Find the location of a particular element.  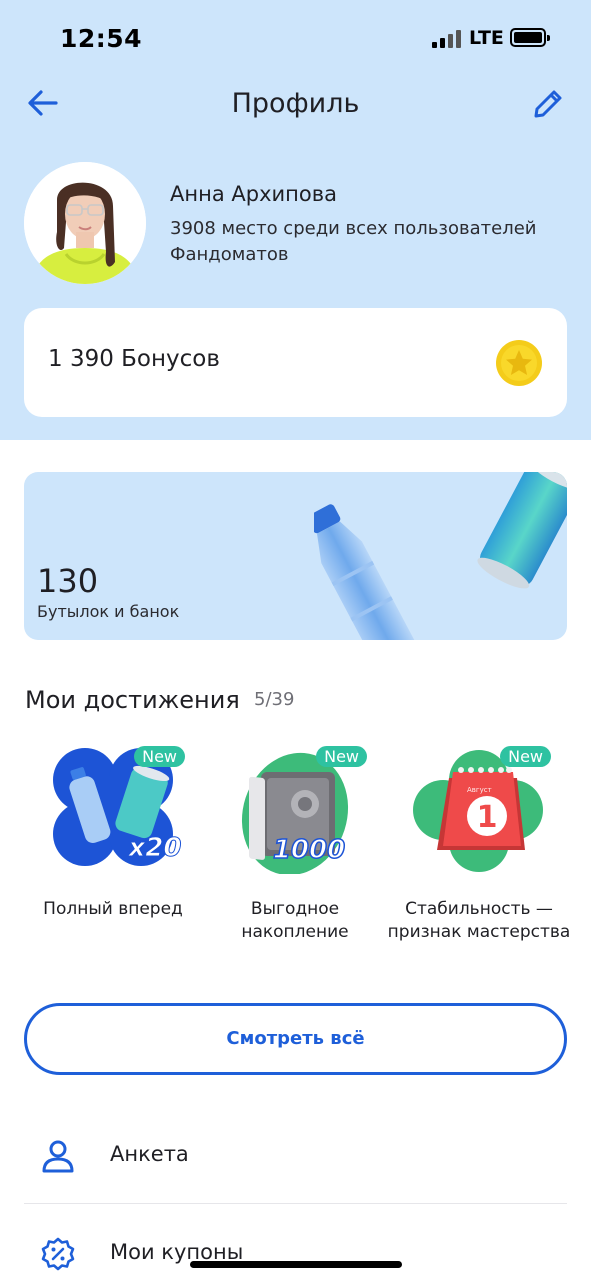

divider is located at coordinates (295, 1203).